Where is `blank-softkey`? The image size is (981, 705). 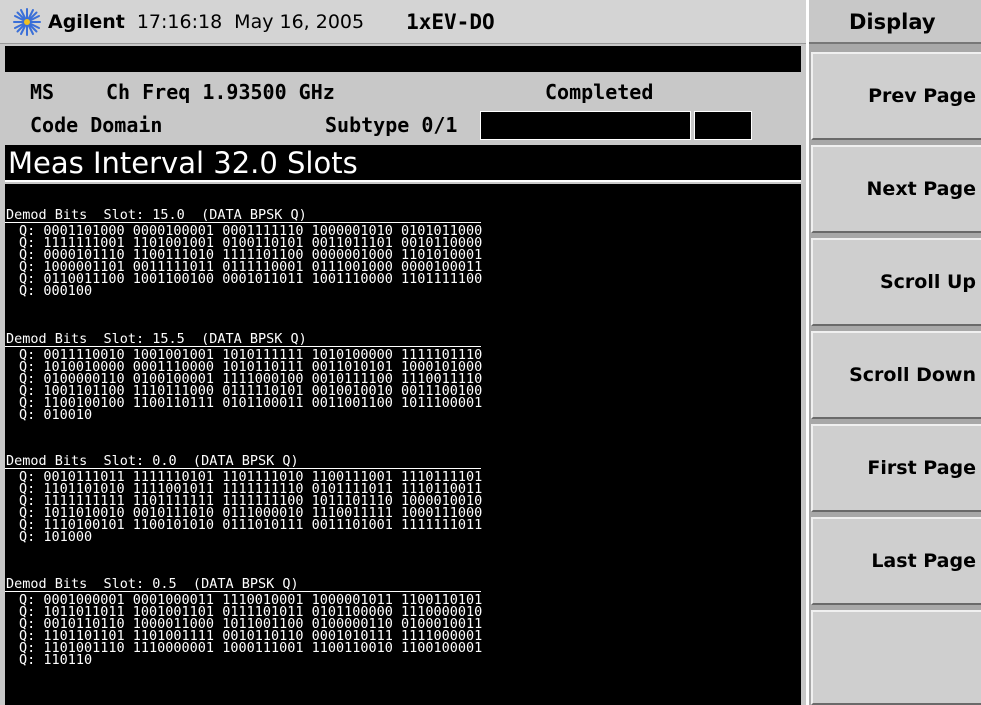
blank-softkey is located at coordinates (896, 657).